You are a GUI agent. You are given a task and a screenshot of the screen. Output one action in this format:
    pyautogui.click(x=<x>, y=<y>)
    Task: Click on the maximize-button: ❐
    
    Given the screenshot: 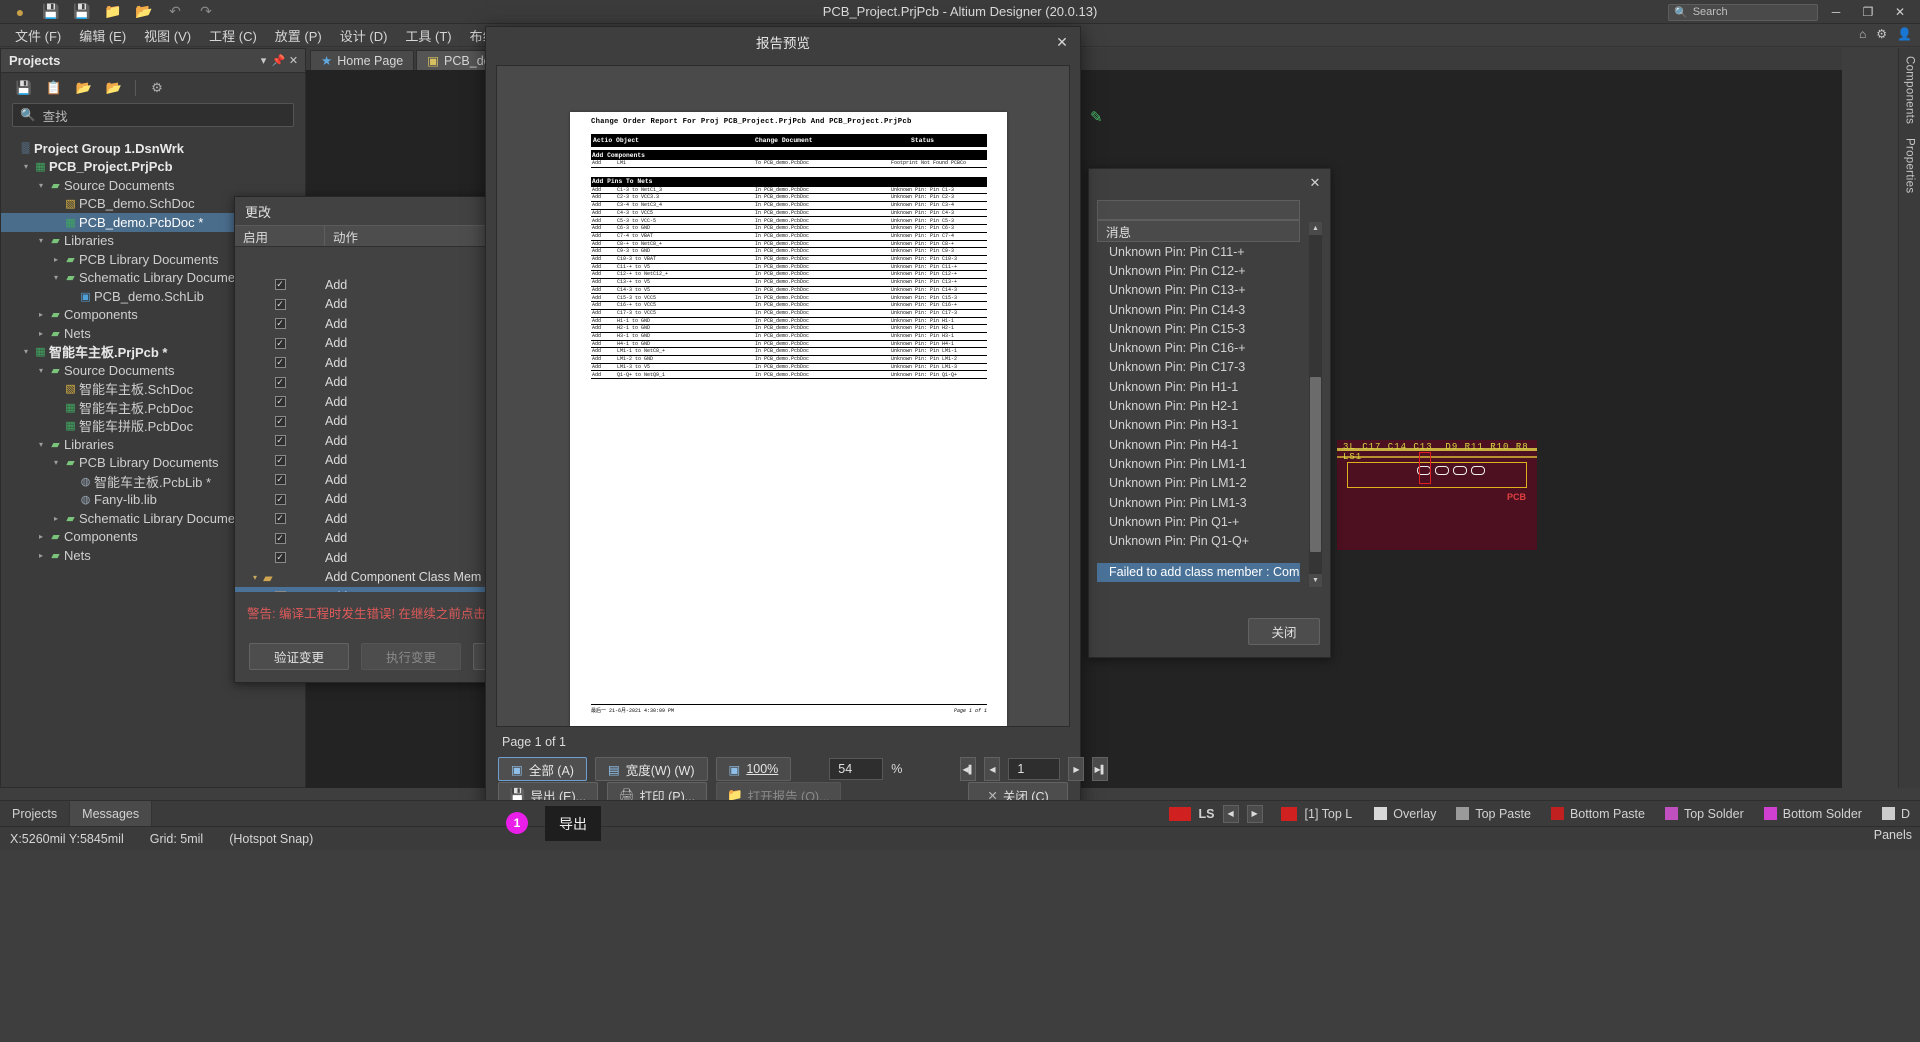 What is the action you would take?
    pyautogui.click(x=1868, y=12)
    